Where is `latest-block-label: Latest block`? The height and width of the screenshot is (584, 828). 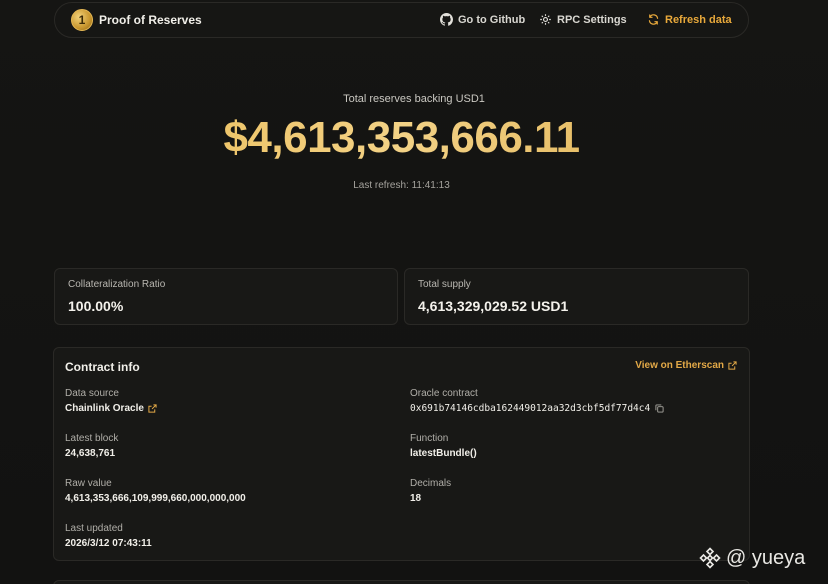 latest-block-label: Latest block is located at coordinates (92, 438).